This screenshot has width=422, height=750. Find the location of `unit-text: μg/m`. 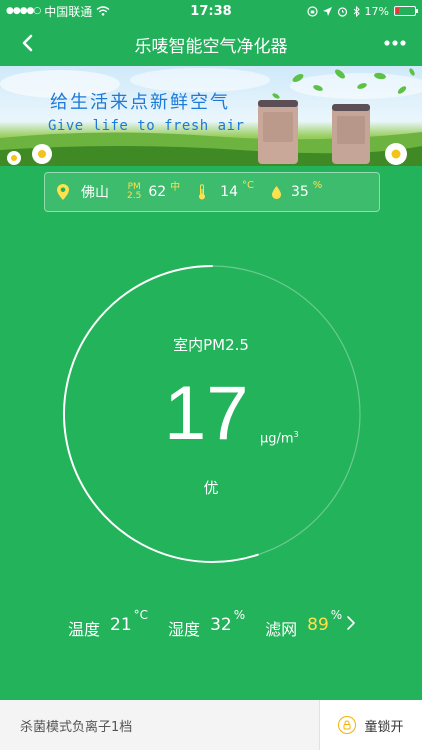

unit-text: μg/m is located at coordinates (277, 439).